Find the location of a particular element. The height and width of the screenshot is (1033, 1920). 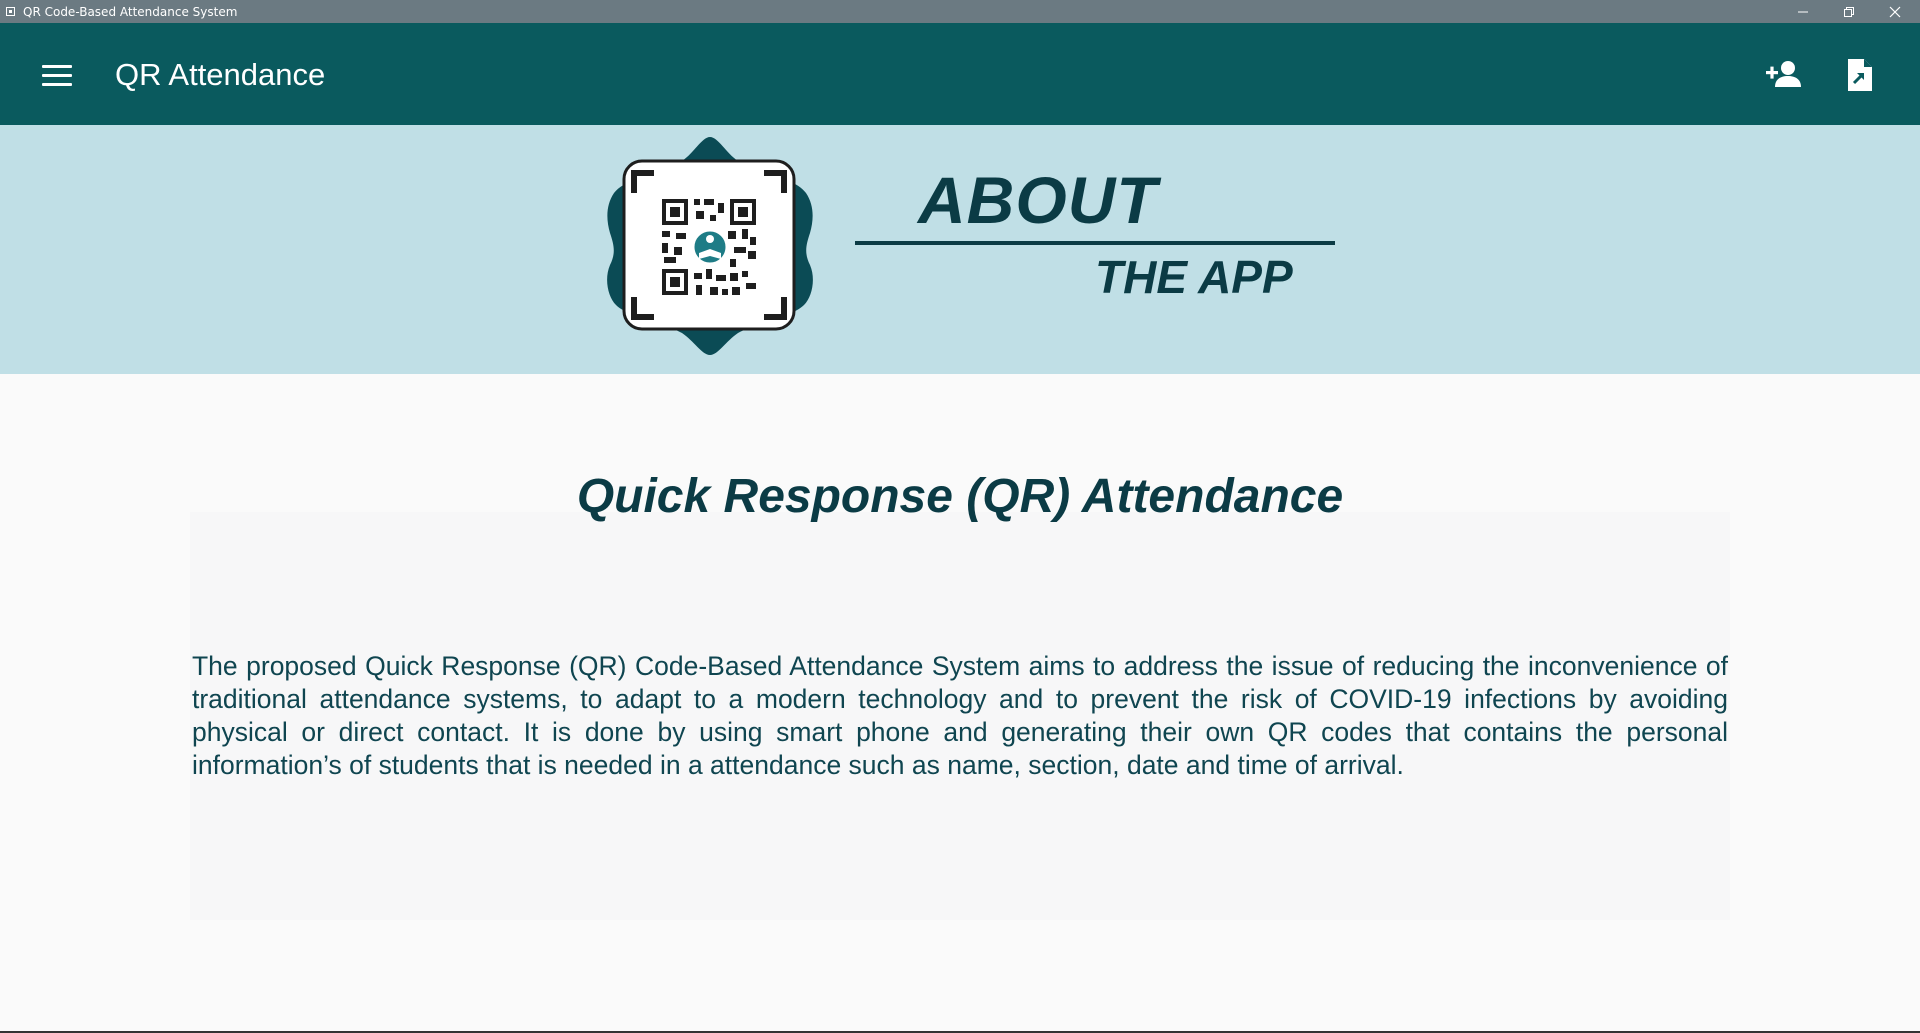

minimize-icon is located at coordinates (1803, 11).